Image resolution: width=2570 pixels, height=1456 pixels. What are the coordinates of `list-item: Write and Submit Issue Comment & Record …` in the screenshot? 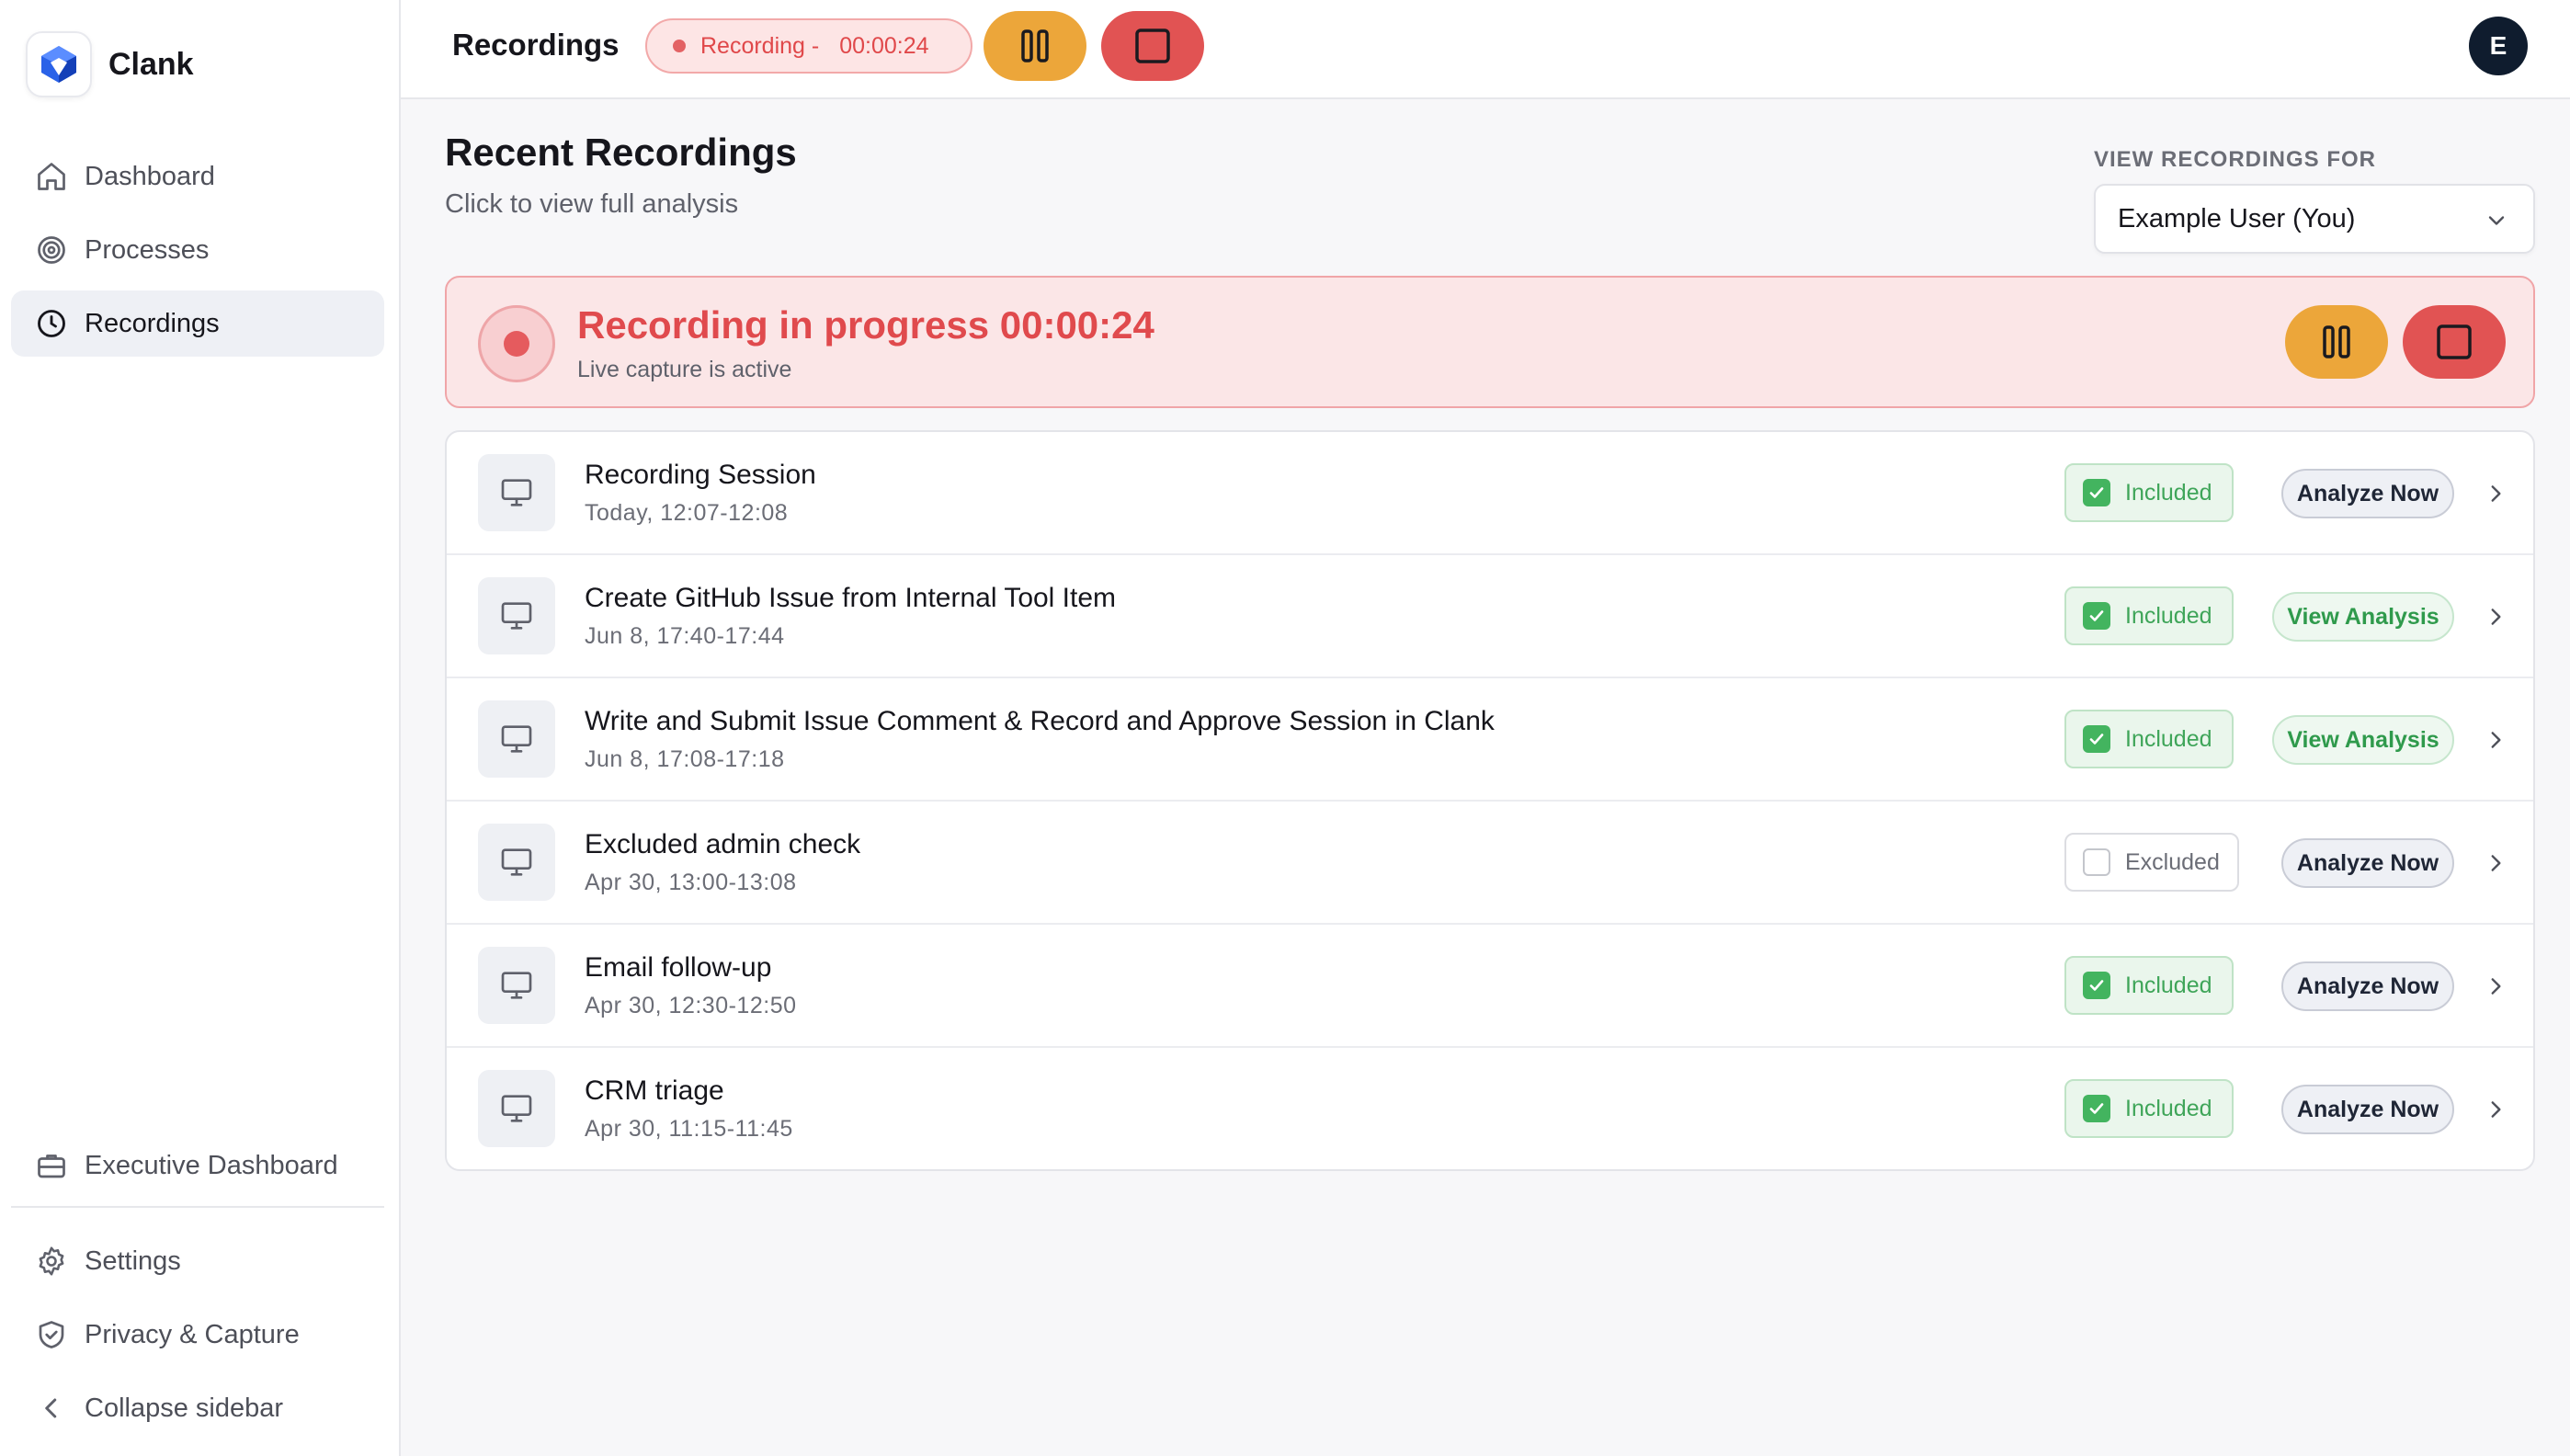 It's located at (1490, 740).